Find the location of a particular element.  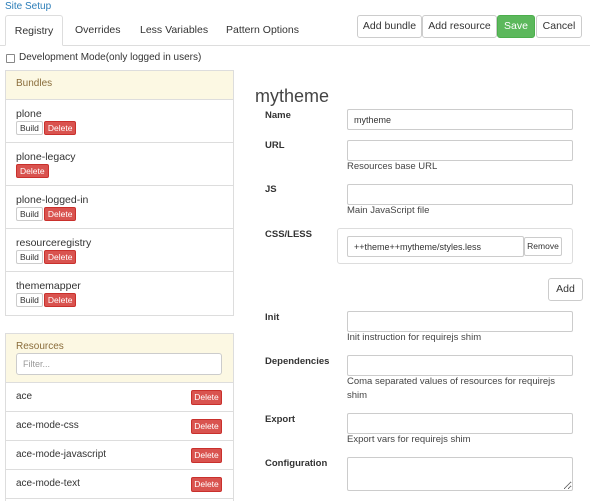

bundle-name: plone-logged-in is located at coordinates (52, 200).